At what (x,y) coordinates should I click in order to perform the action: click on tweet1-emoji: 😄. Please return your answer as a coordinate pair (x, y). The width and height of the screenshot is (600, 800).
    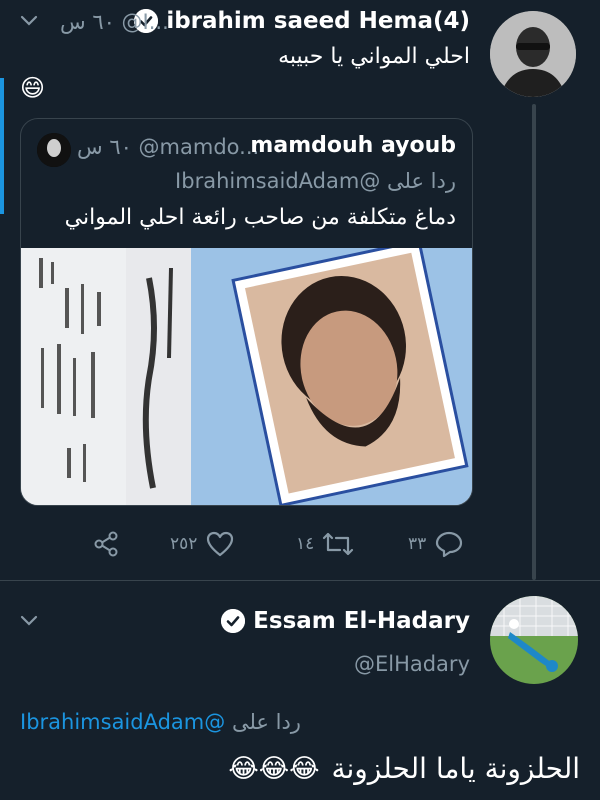
    Looking at the image, I should click on (33, 88).